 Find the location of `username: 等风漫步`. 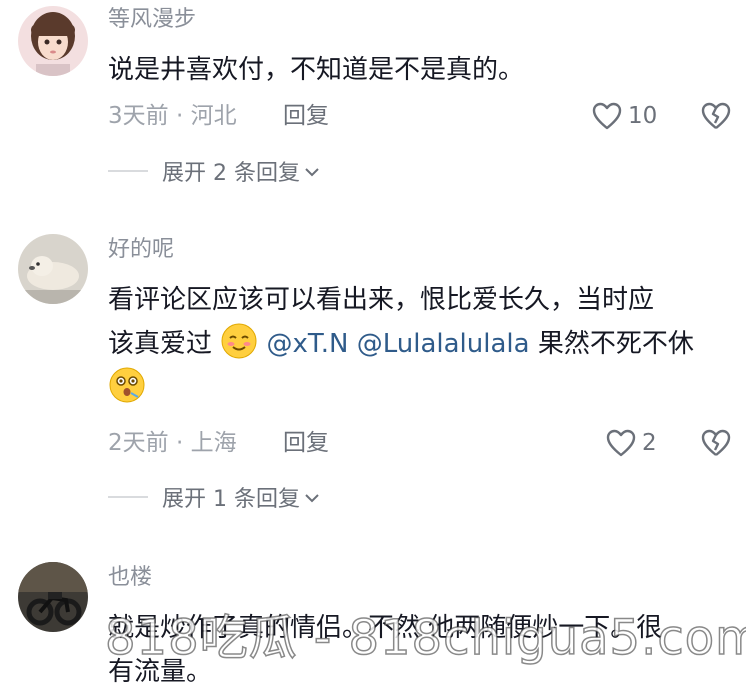

username: 等风漫步 is located at coordinates (152, 20).